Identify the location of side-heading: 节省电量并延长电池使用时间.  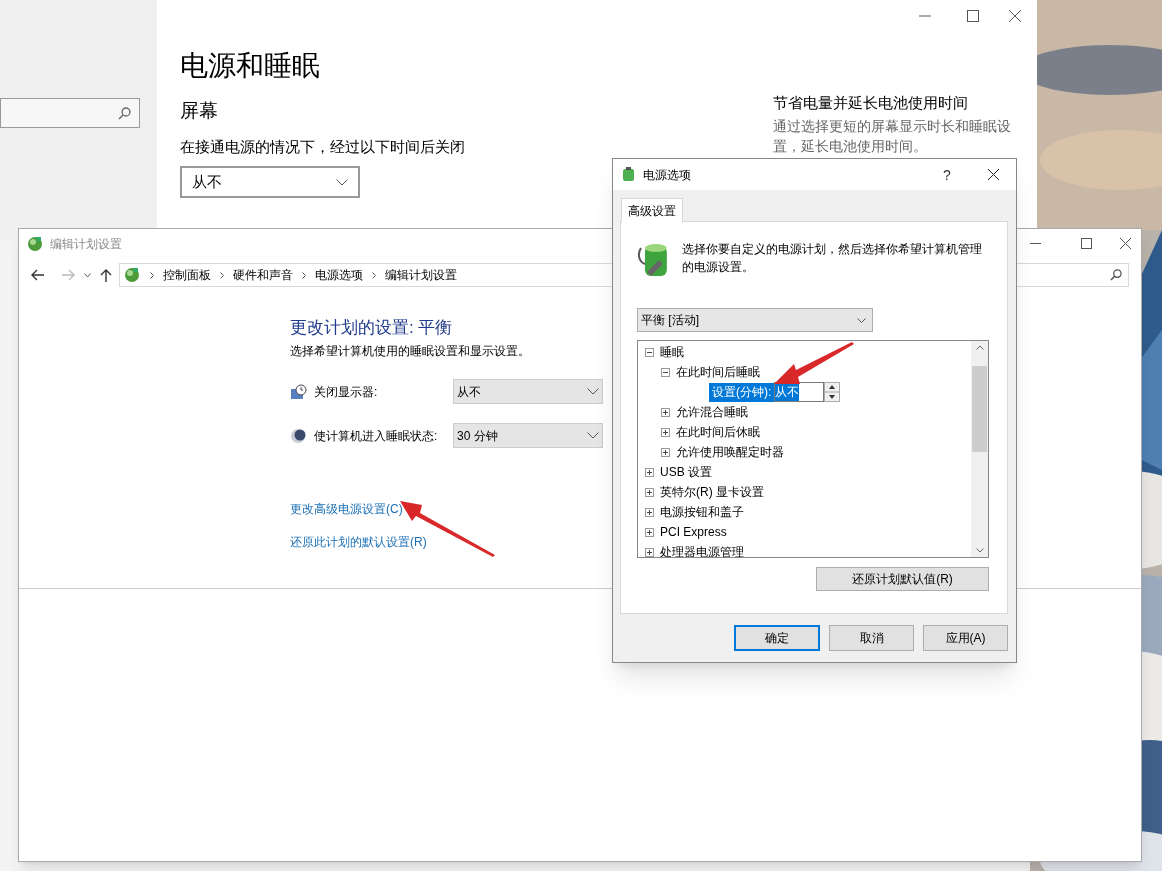
(871, 103).